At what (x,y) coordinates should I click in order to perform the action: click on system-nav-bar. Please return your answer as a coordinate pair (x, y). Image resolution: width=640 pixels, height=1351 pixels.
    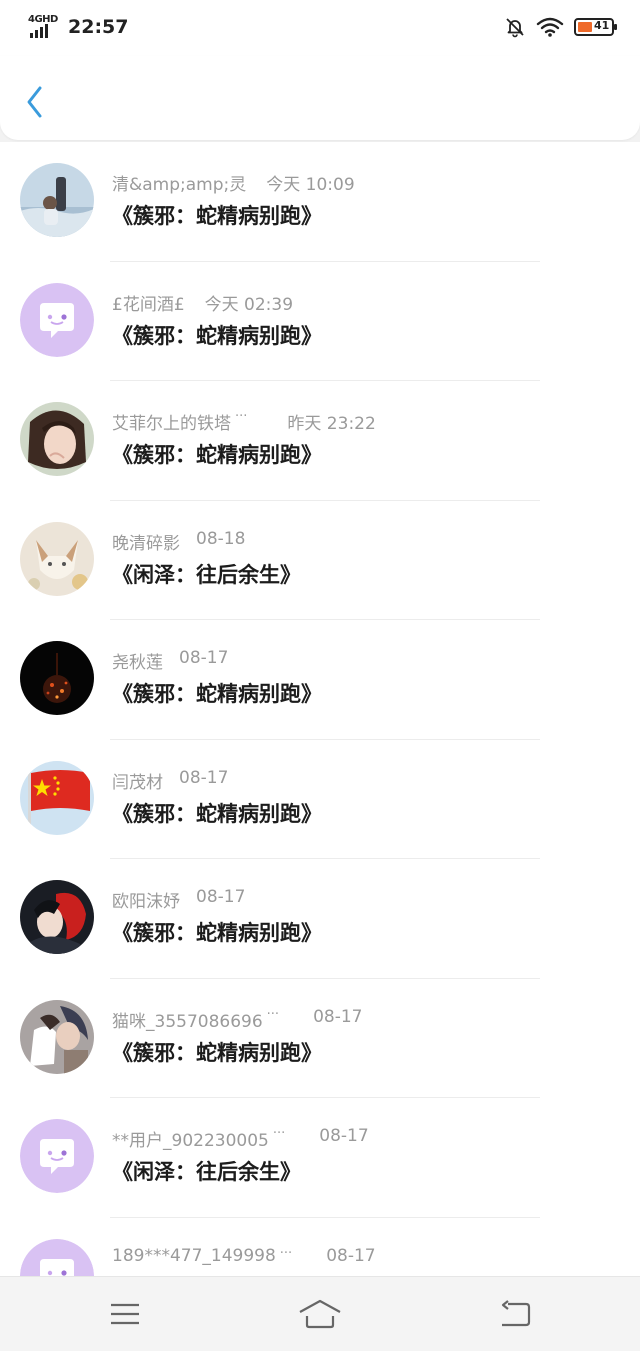
    Looking at the image, I should click on (320, 1313).